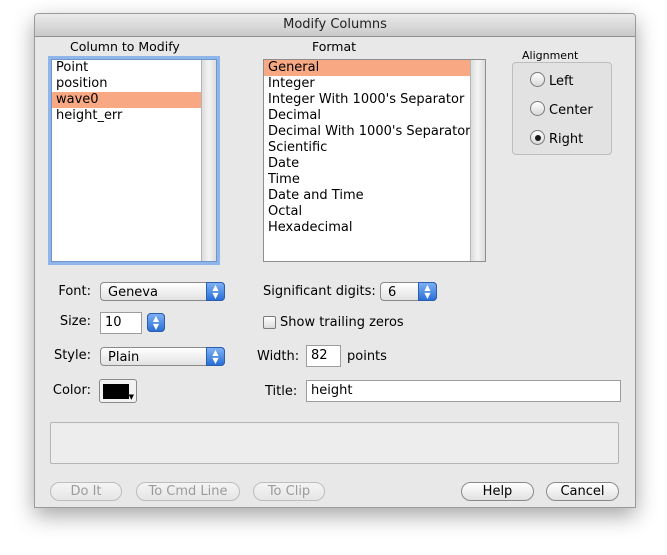  I want to click on format-list-scrollbar, so click(477, 160).